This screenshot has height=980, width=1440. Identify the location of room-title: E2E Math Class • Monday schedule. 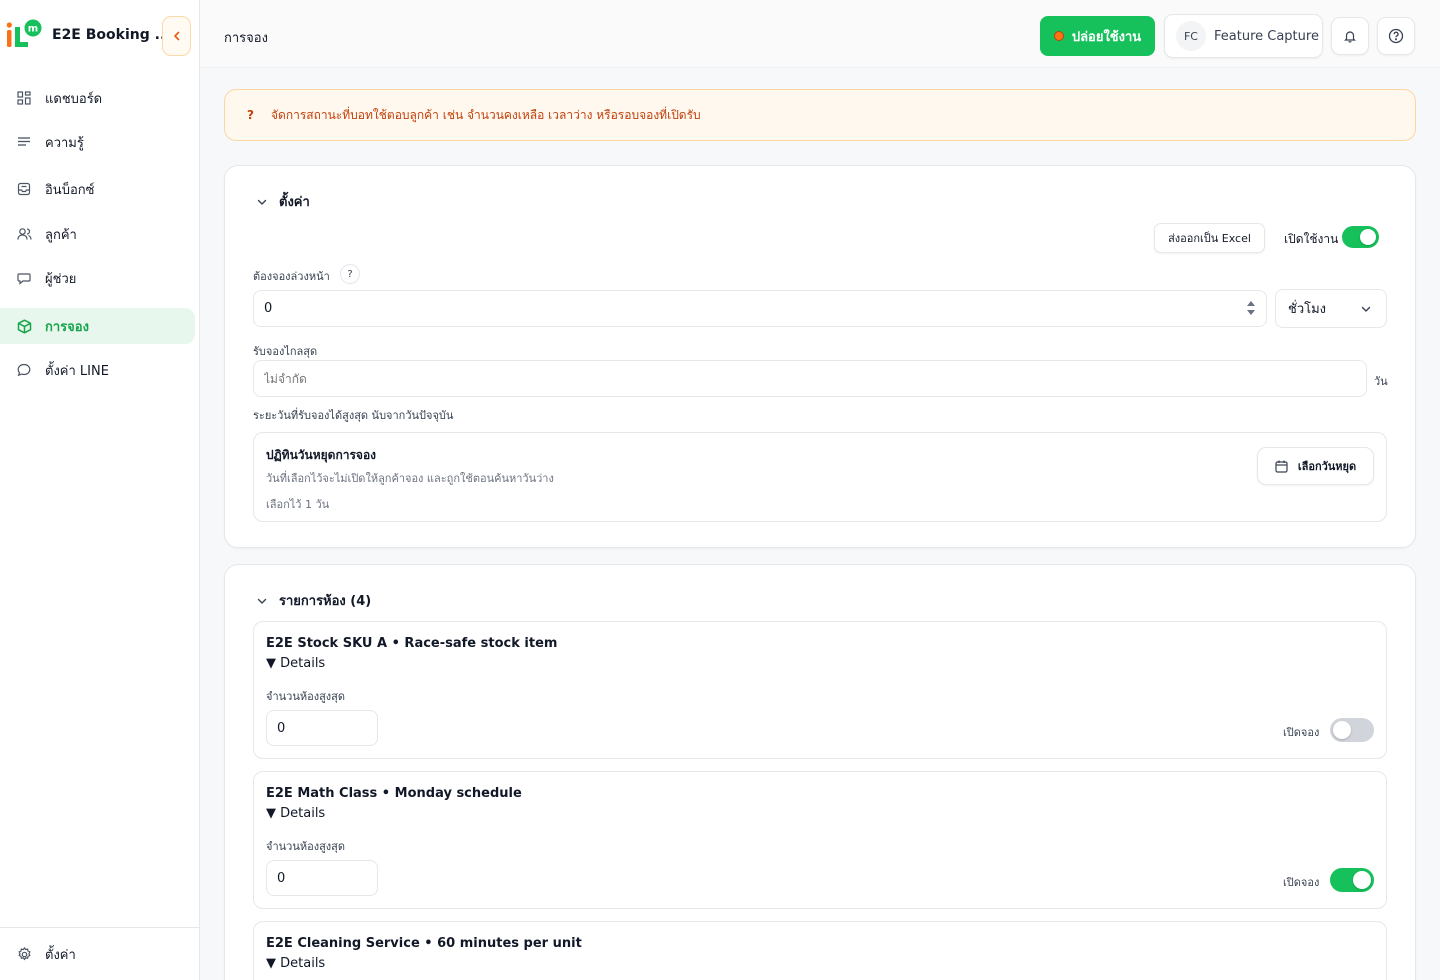
(394, 793).